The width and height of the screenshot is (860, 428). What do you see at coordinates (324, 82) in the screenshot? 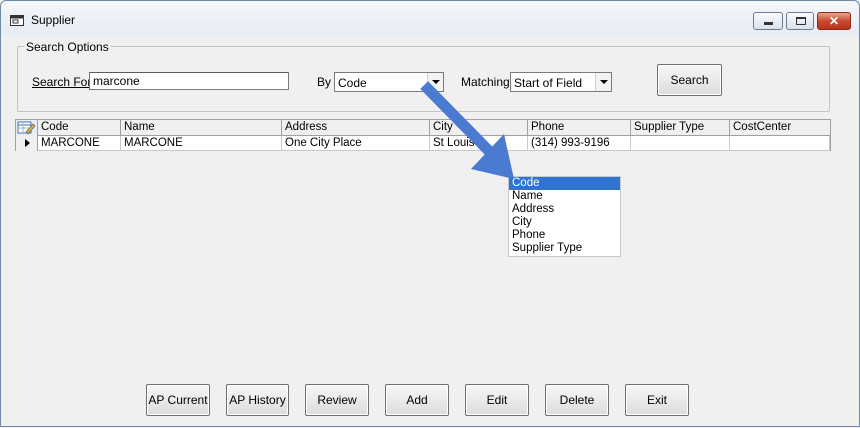
I see `by-label: By` at bounding box center [324, 82].